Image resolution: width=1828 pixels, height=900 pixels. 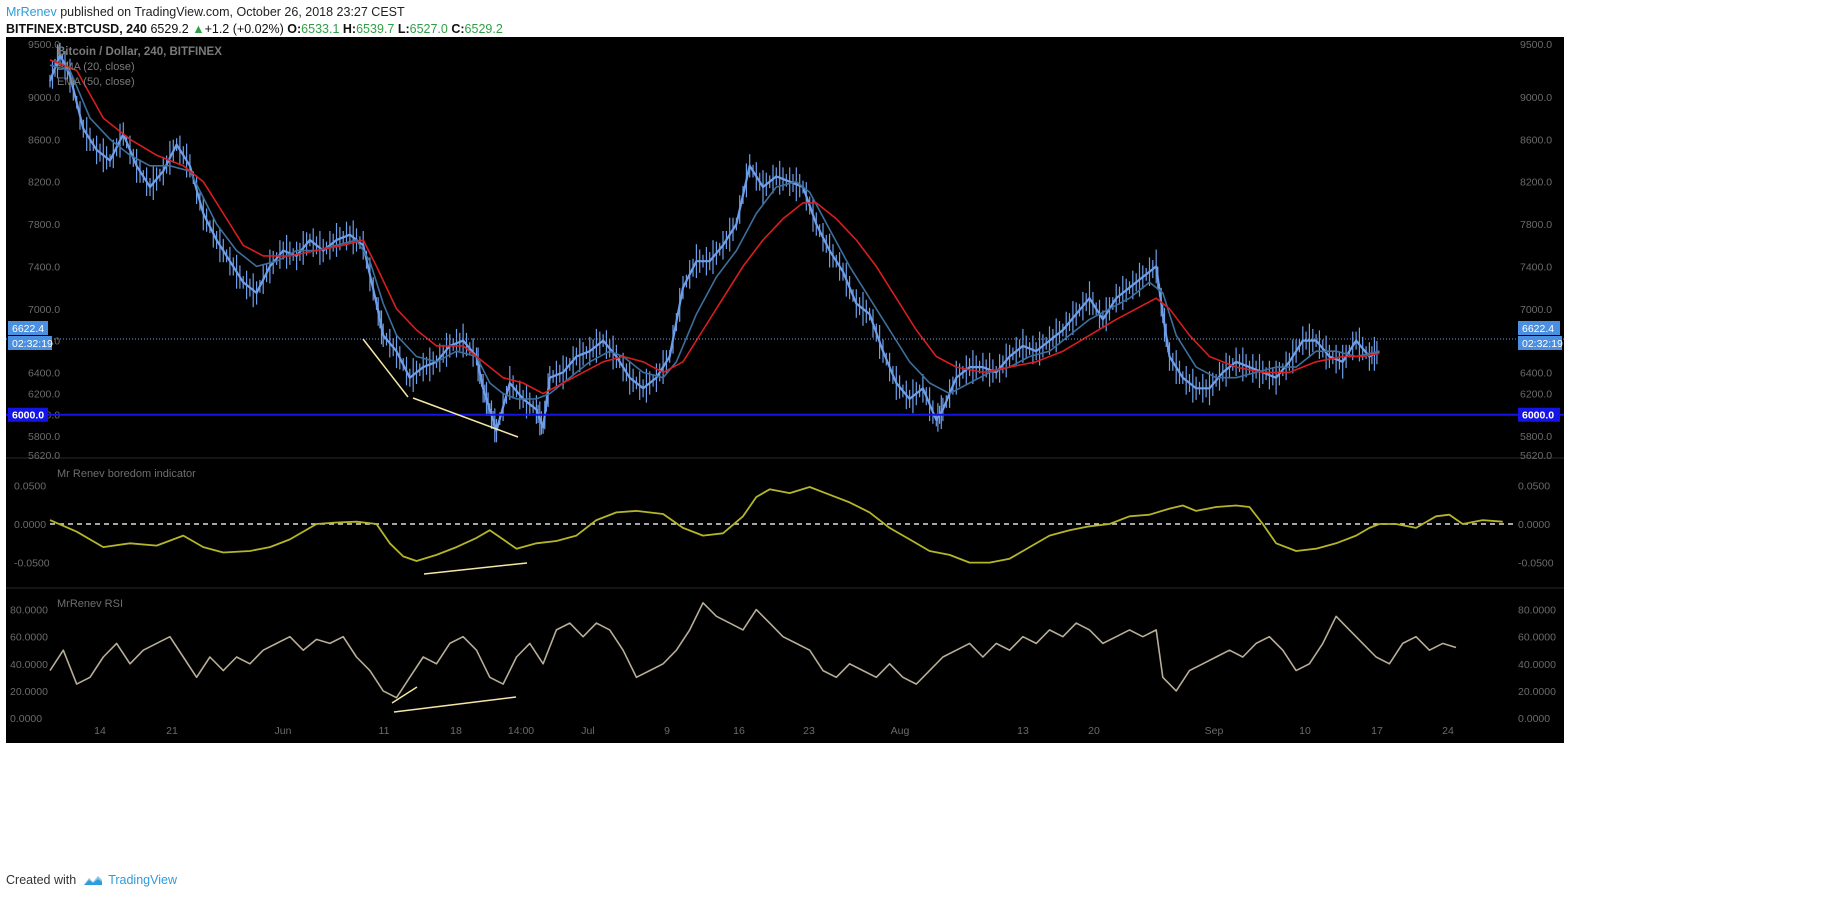 I want to click on rsi-axis-left-tick: 20.0000, so click(x=29, y=692).